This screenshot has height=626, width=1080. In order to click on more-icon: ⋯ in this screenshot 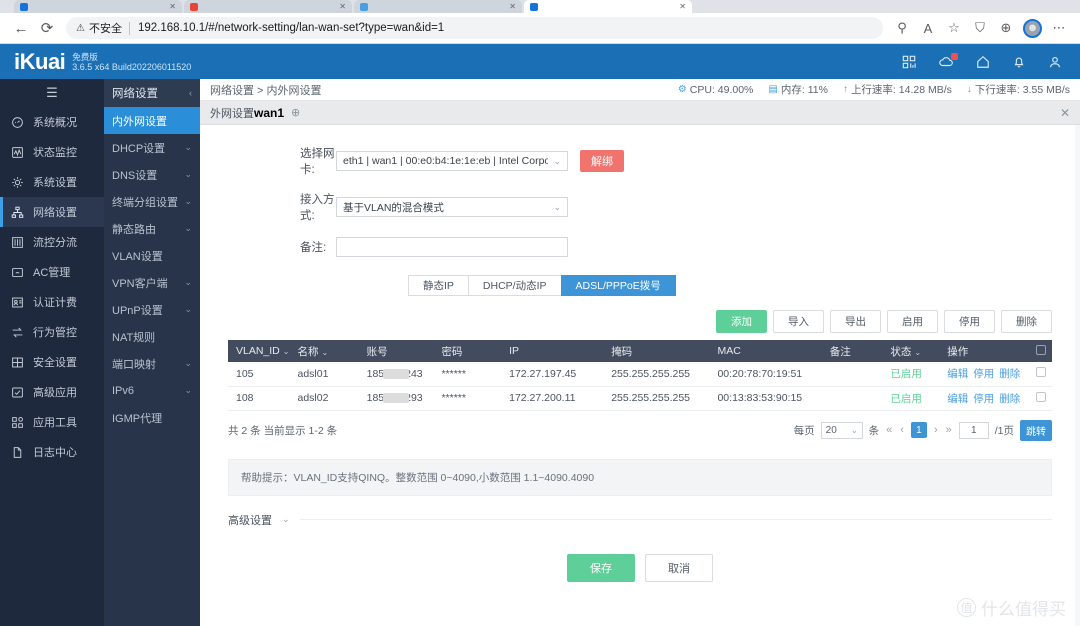, I will do `click(1059, 28)`.